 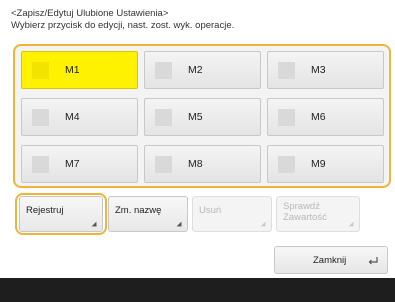 What do you see at coordinates (195, 117) in the screenshot?
I see `memory-button-label: M5` at bounding box center [195, 117].